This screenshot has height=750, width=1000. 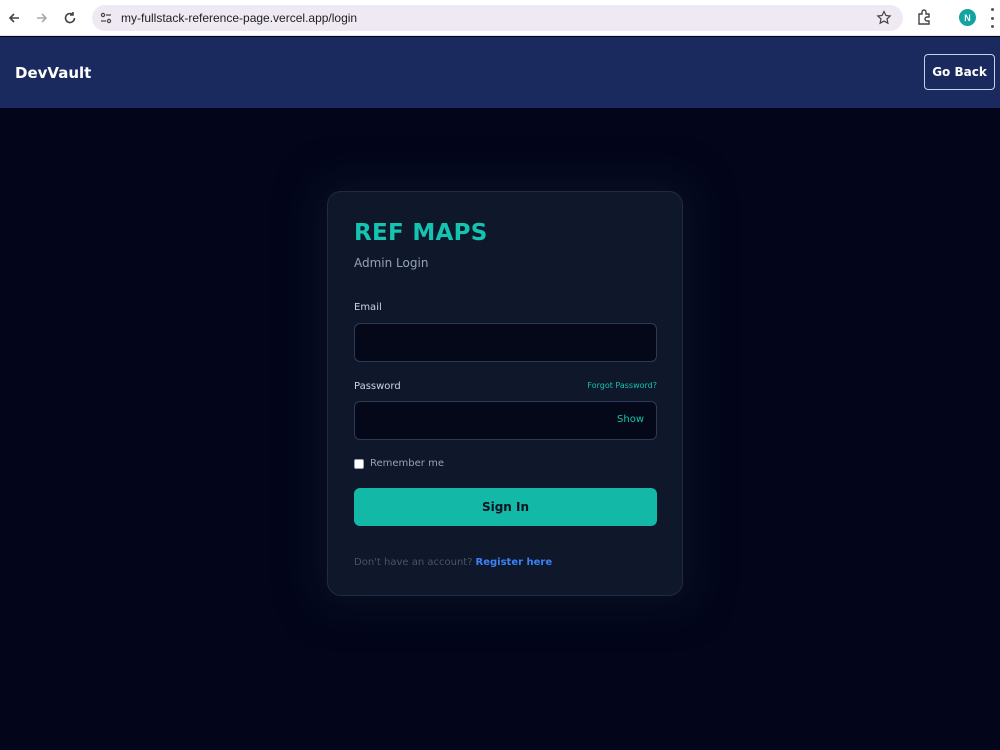 What do you see at coordinates (514, 562) in the screenshot?
I see `register-link: Register here` at bounding box center [514, 562].